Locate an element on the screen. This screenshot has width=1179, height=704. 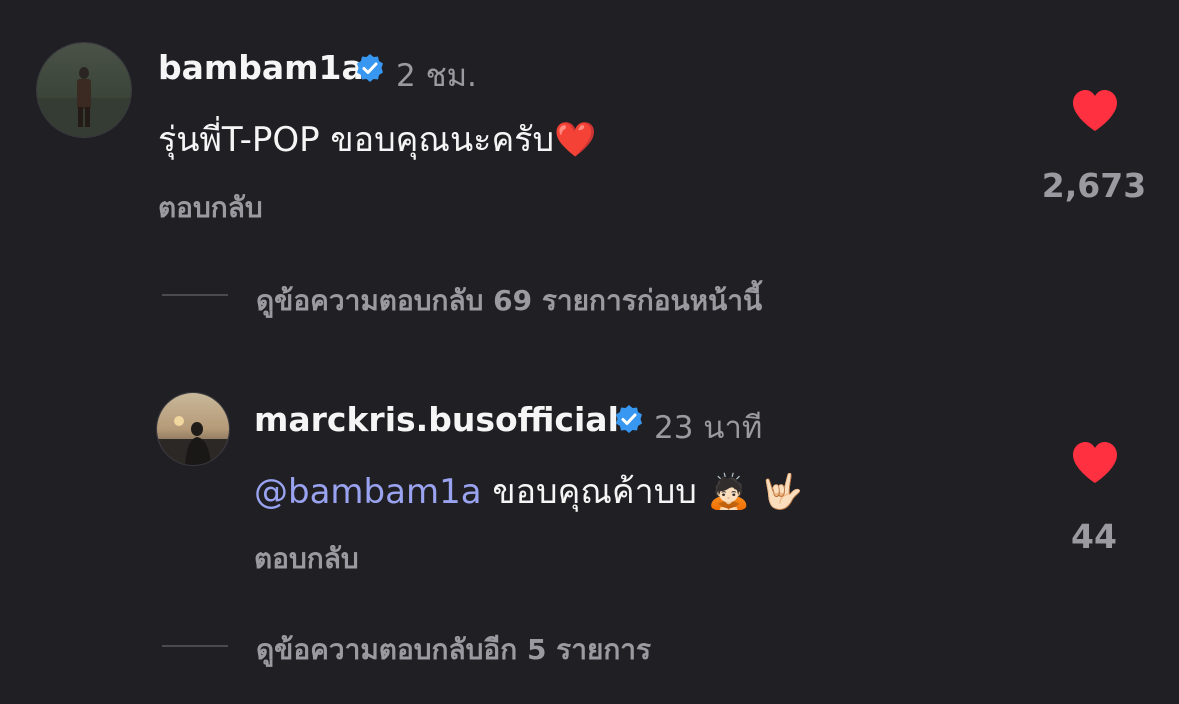
view-previous-replies-button: ดูข้อความตอบกลับ 69 รายการก่อนหน้านี้ is located at coordinates (509, 301).